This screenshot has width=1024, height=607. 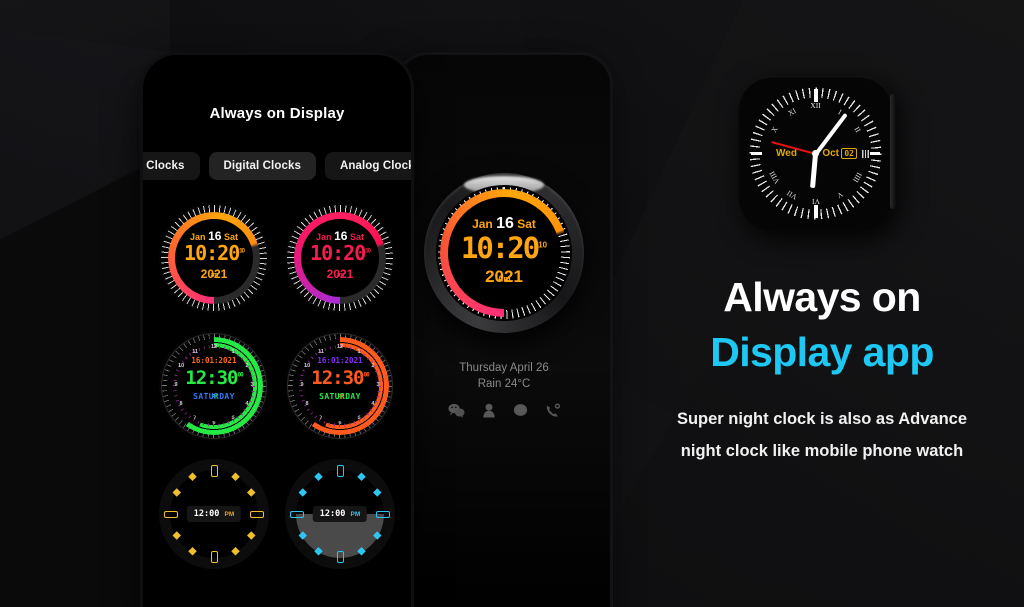 What do you see at coordinates (262, 166) in the screenshot?
I see `tab-digital-clocks: Digital Clocks` at bounding box center [262, 166].